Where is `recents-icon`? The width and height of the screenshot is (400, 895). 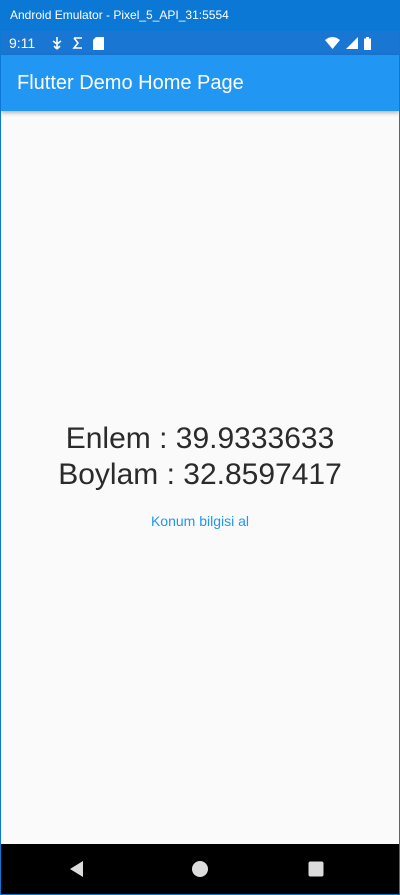 recents-icon is located at coordinates (316, 869).